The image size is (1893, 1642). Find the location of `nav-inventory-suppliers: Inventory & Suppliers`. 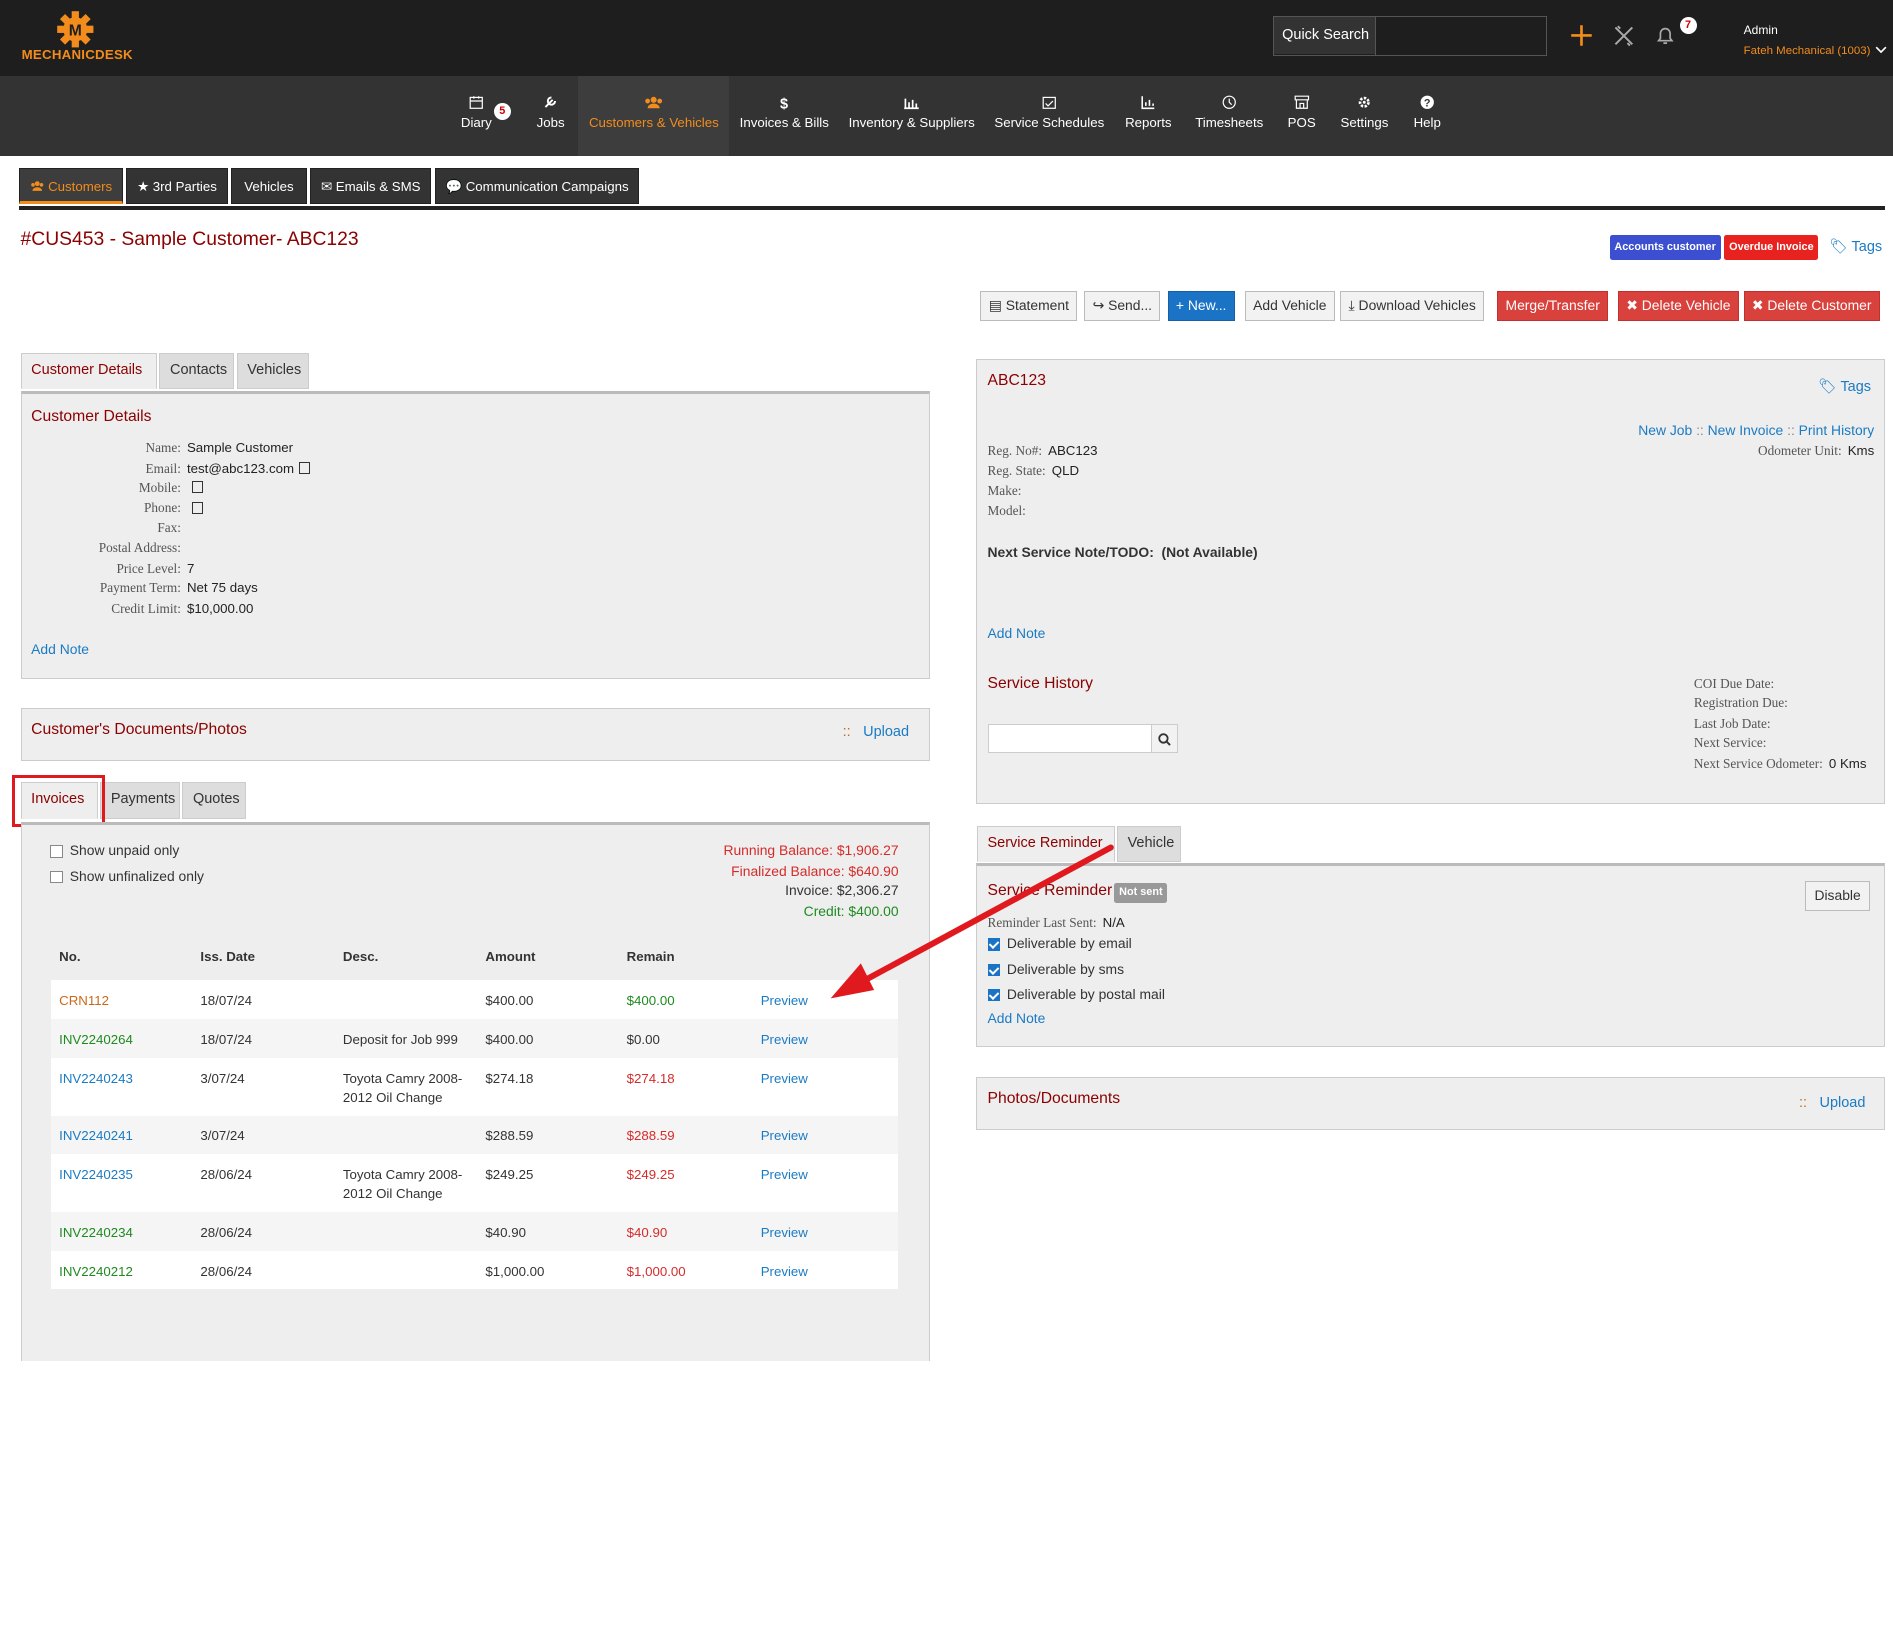

nav-inventory-suppliers: Inventory & Suppliers is located at coordinates (911, 116).